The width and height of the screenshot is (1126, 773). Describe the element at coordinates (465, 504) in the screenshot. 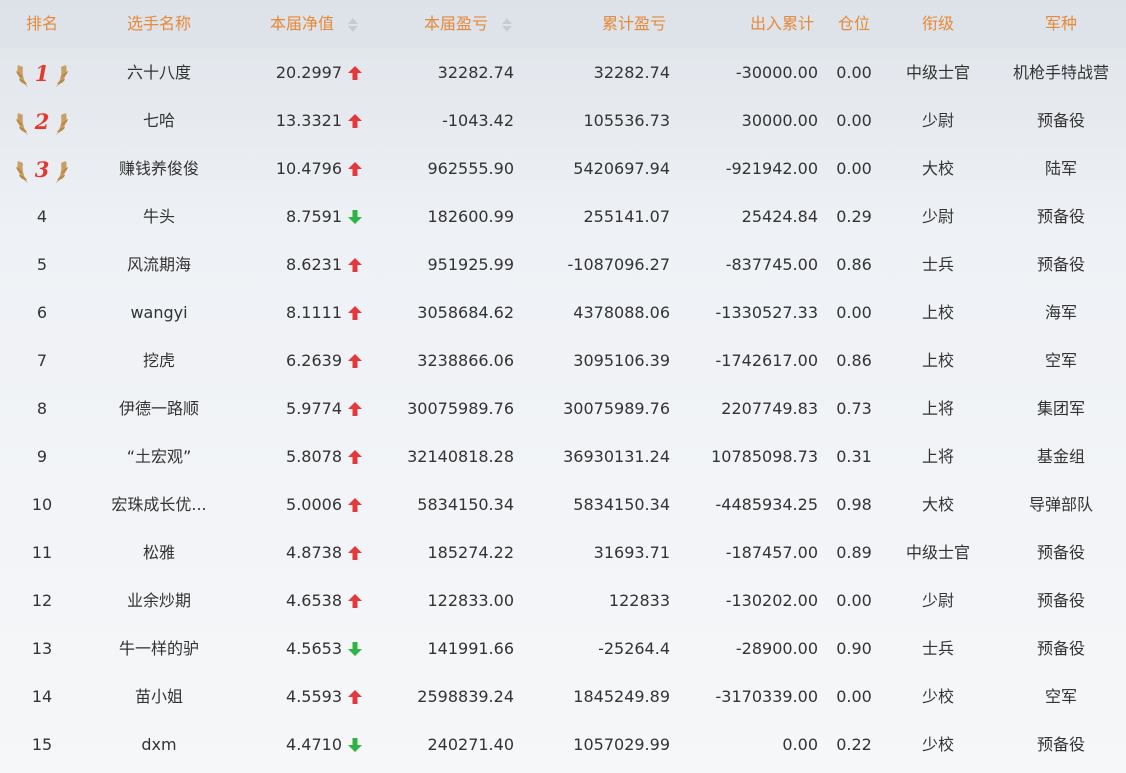

I see `session-profit: 5834150.34` at that location.